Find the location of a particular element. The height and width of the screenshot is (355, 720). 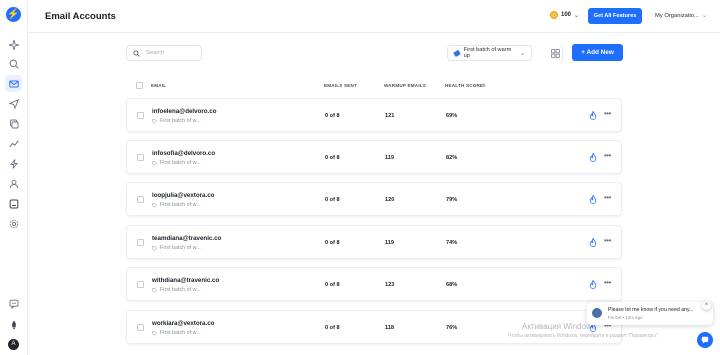

layout-toggle-button is located at coordinates (556, 53).